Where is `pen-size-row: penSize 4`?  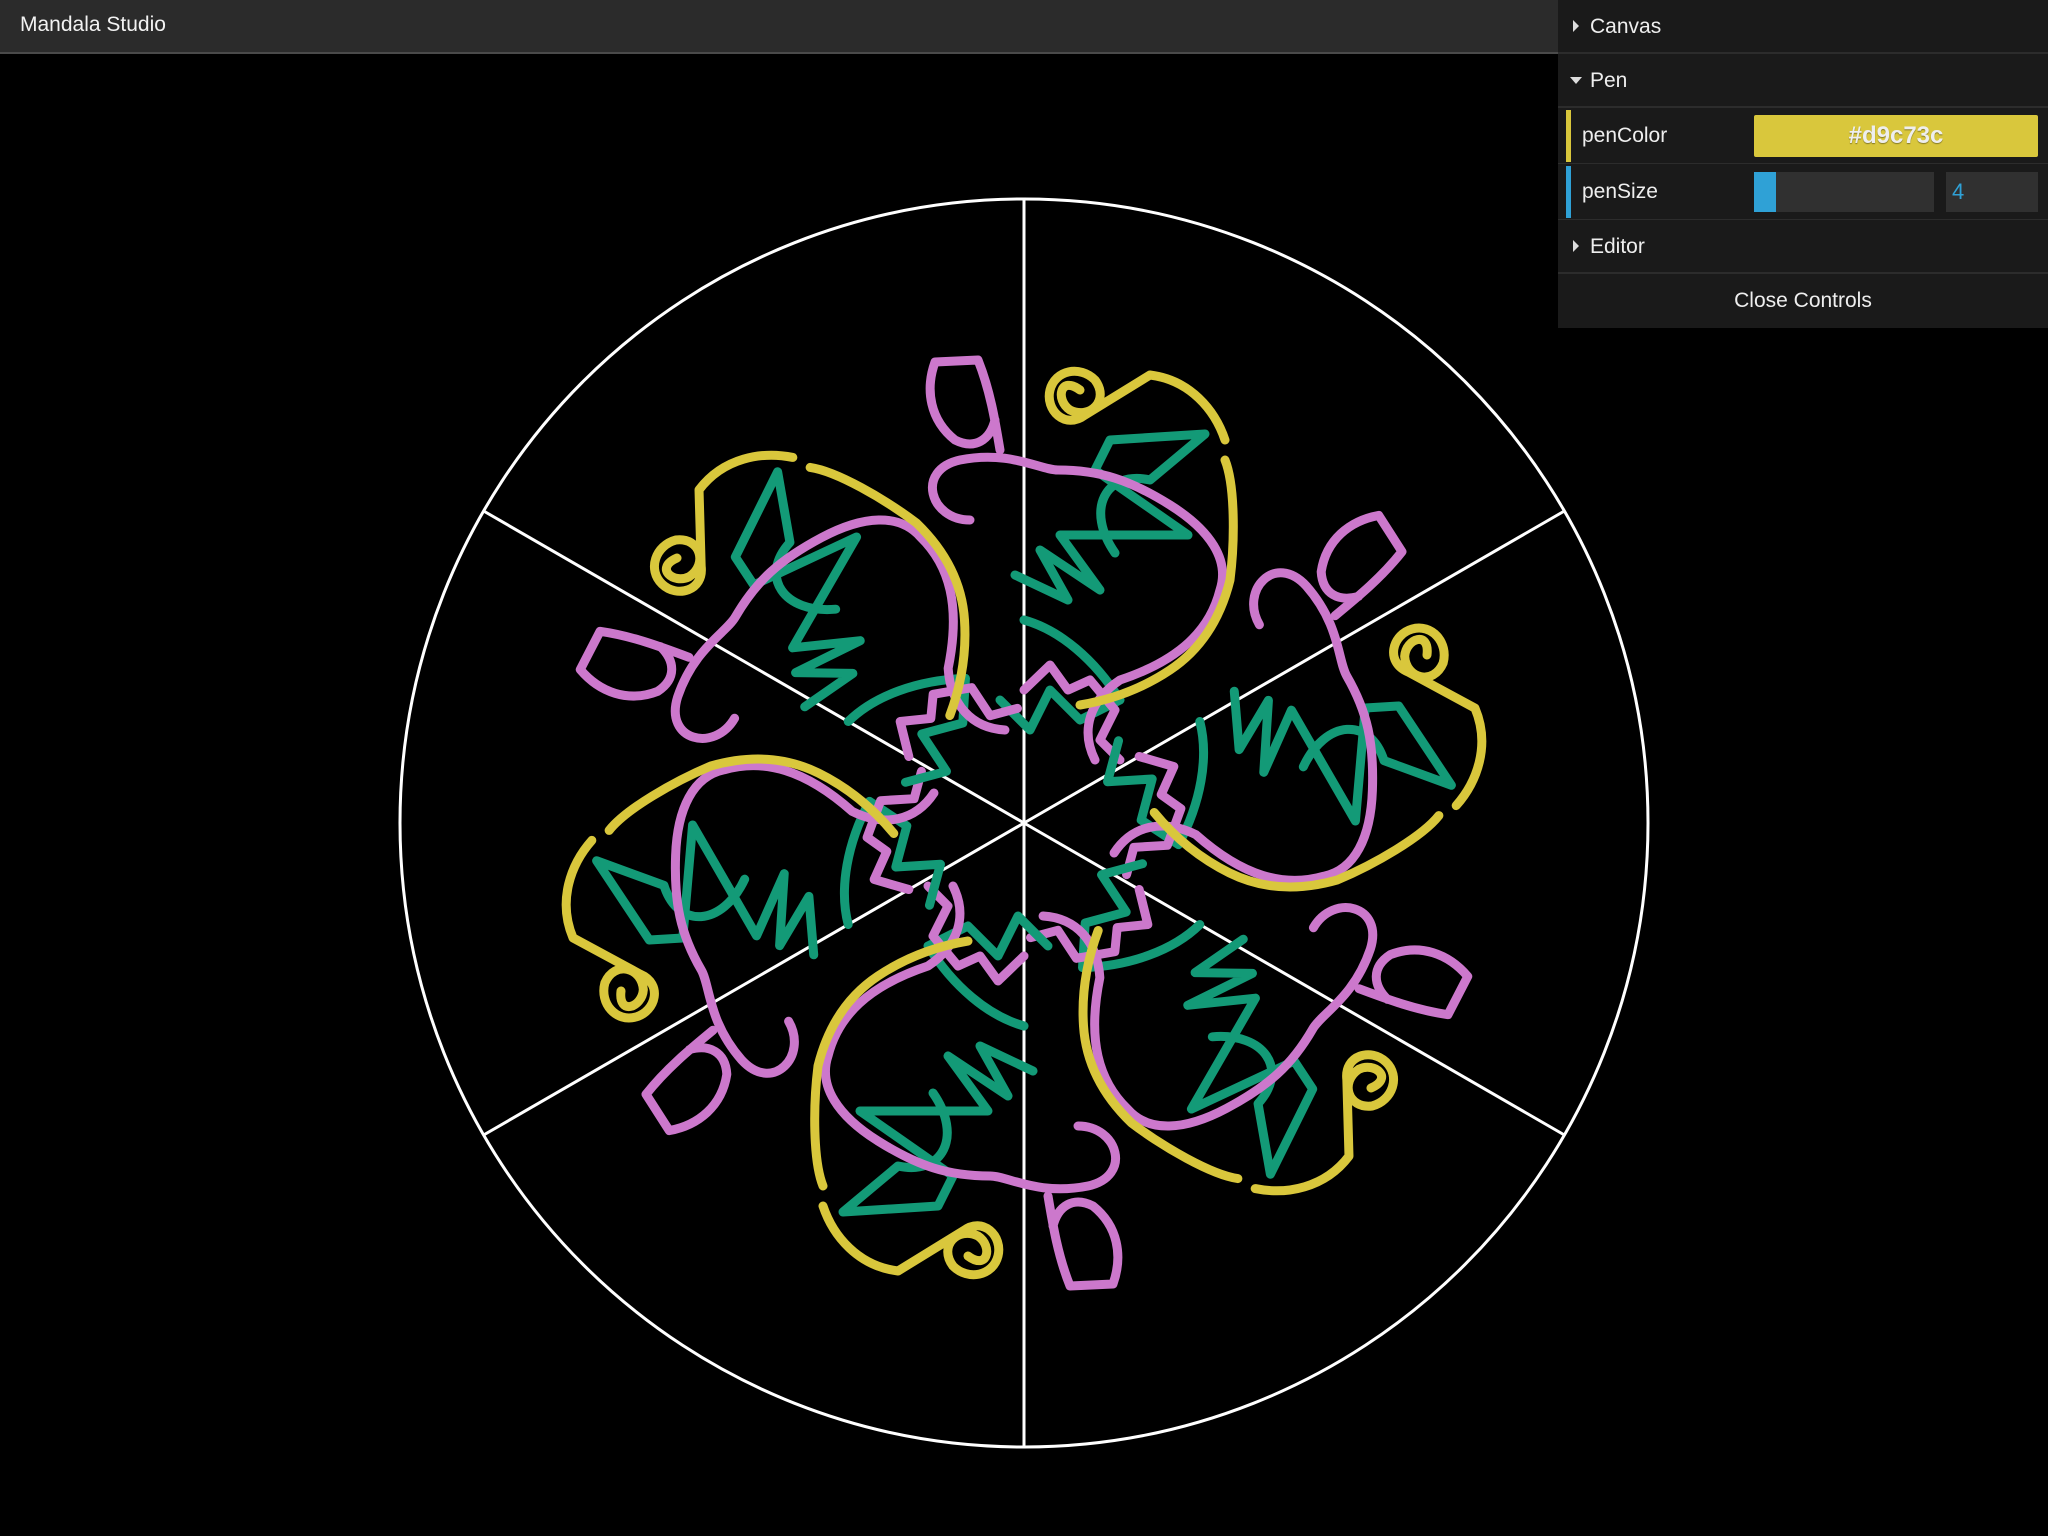 pen-size-row: penSize 4 is located at coordinates (1803, 192).